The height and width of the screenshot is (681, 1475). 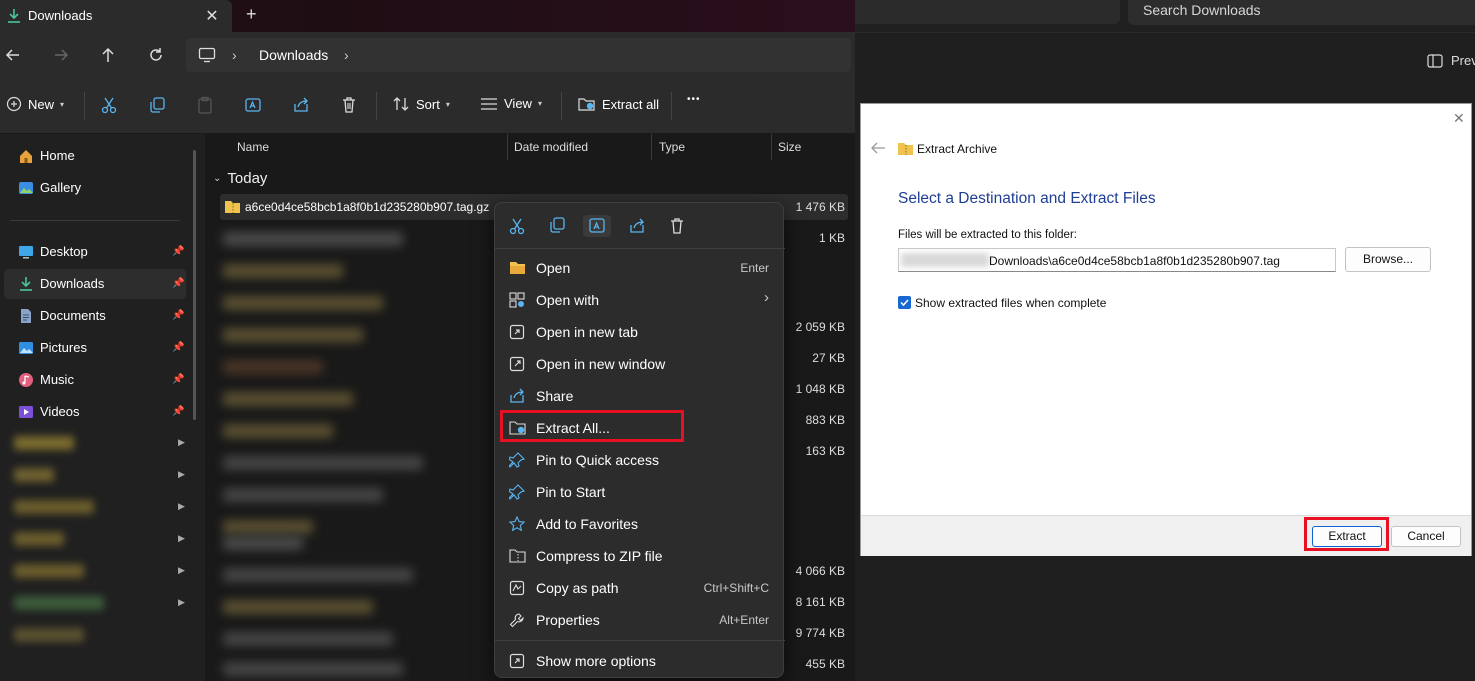 I want to click on menu-item-copy-path: Copy as path Ctrl+Shift+C, so click(x=639, y=588).